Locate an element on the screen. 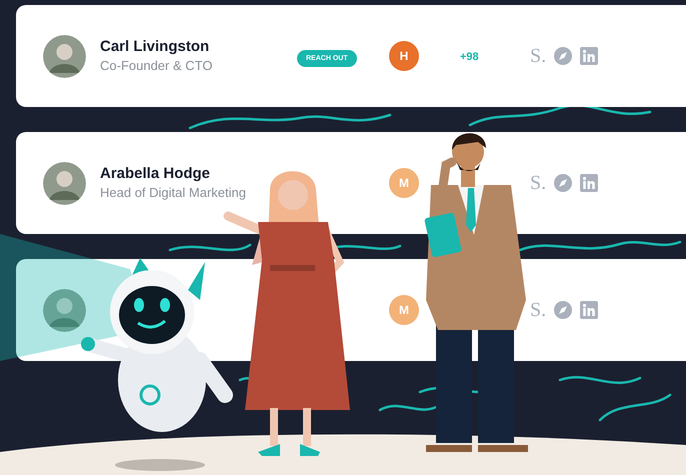 This screenshot has width=686, height=475. person-title: Head of Digital Marketing is located at coordinates (173, 193).